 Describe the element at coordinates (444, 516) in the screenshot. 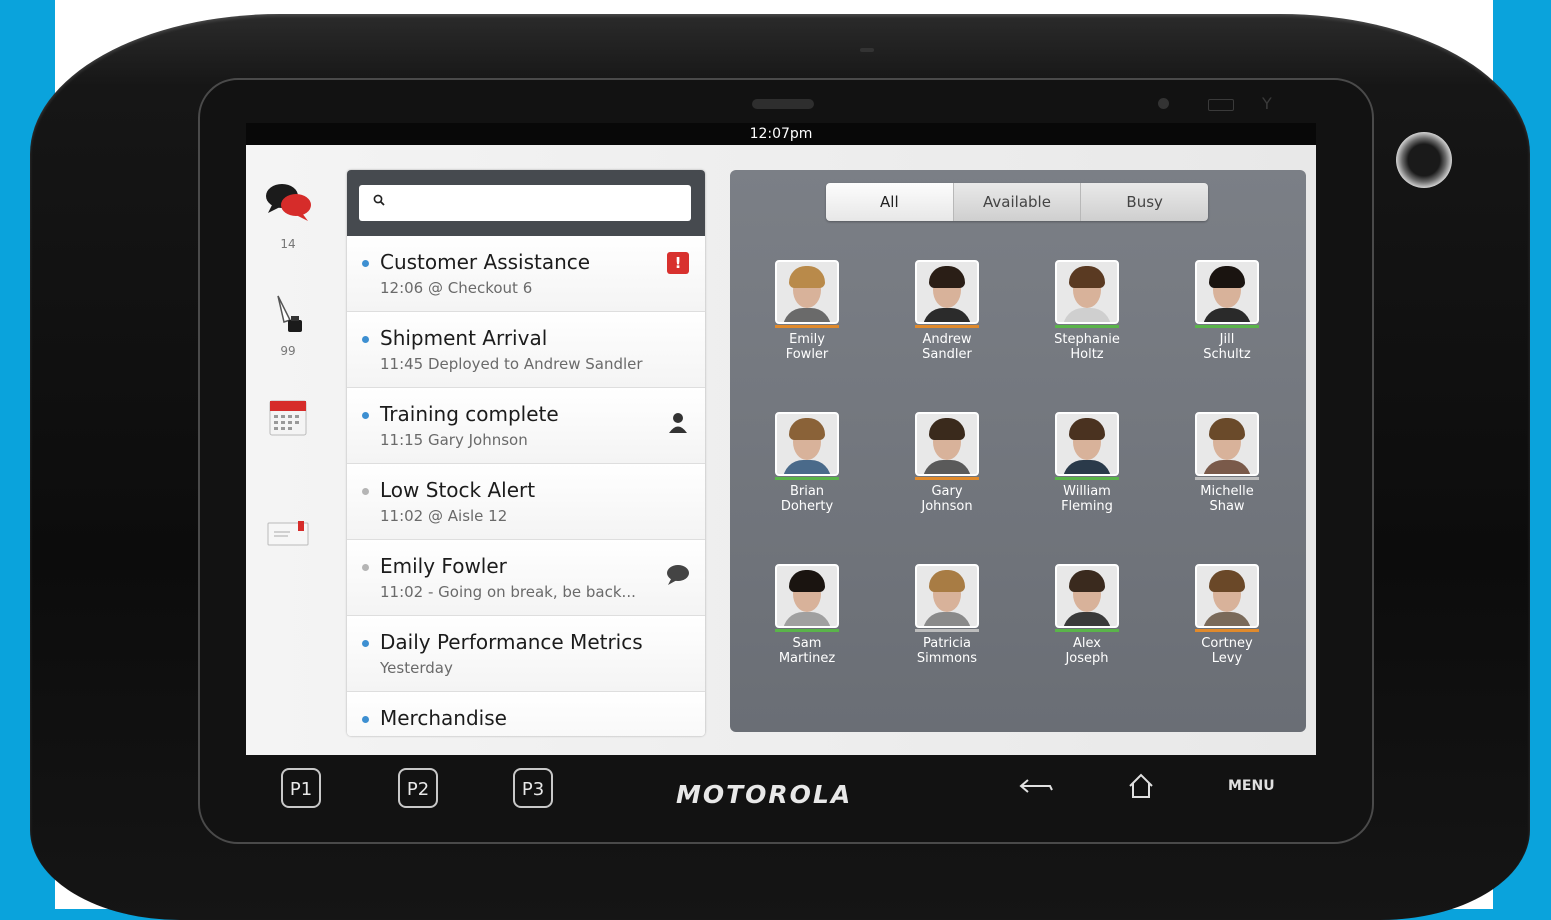

I see `message-subtitle: 11:02 @ Aisle 12` at that location.